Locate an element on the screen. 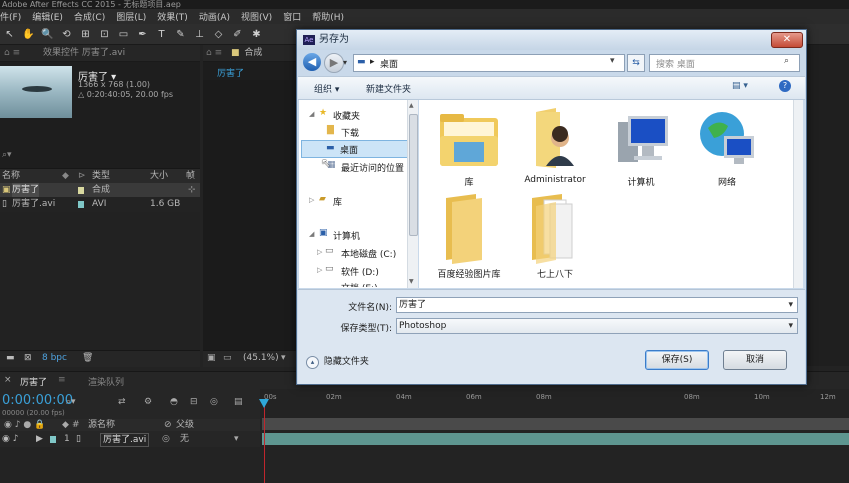 The image size is (849, 483). refresh-icon: ⇆ is located at coordinates (636, 63).